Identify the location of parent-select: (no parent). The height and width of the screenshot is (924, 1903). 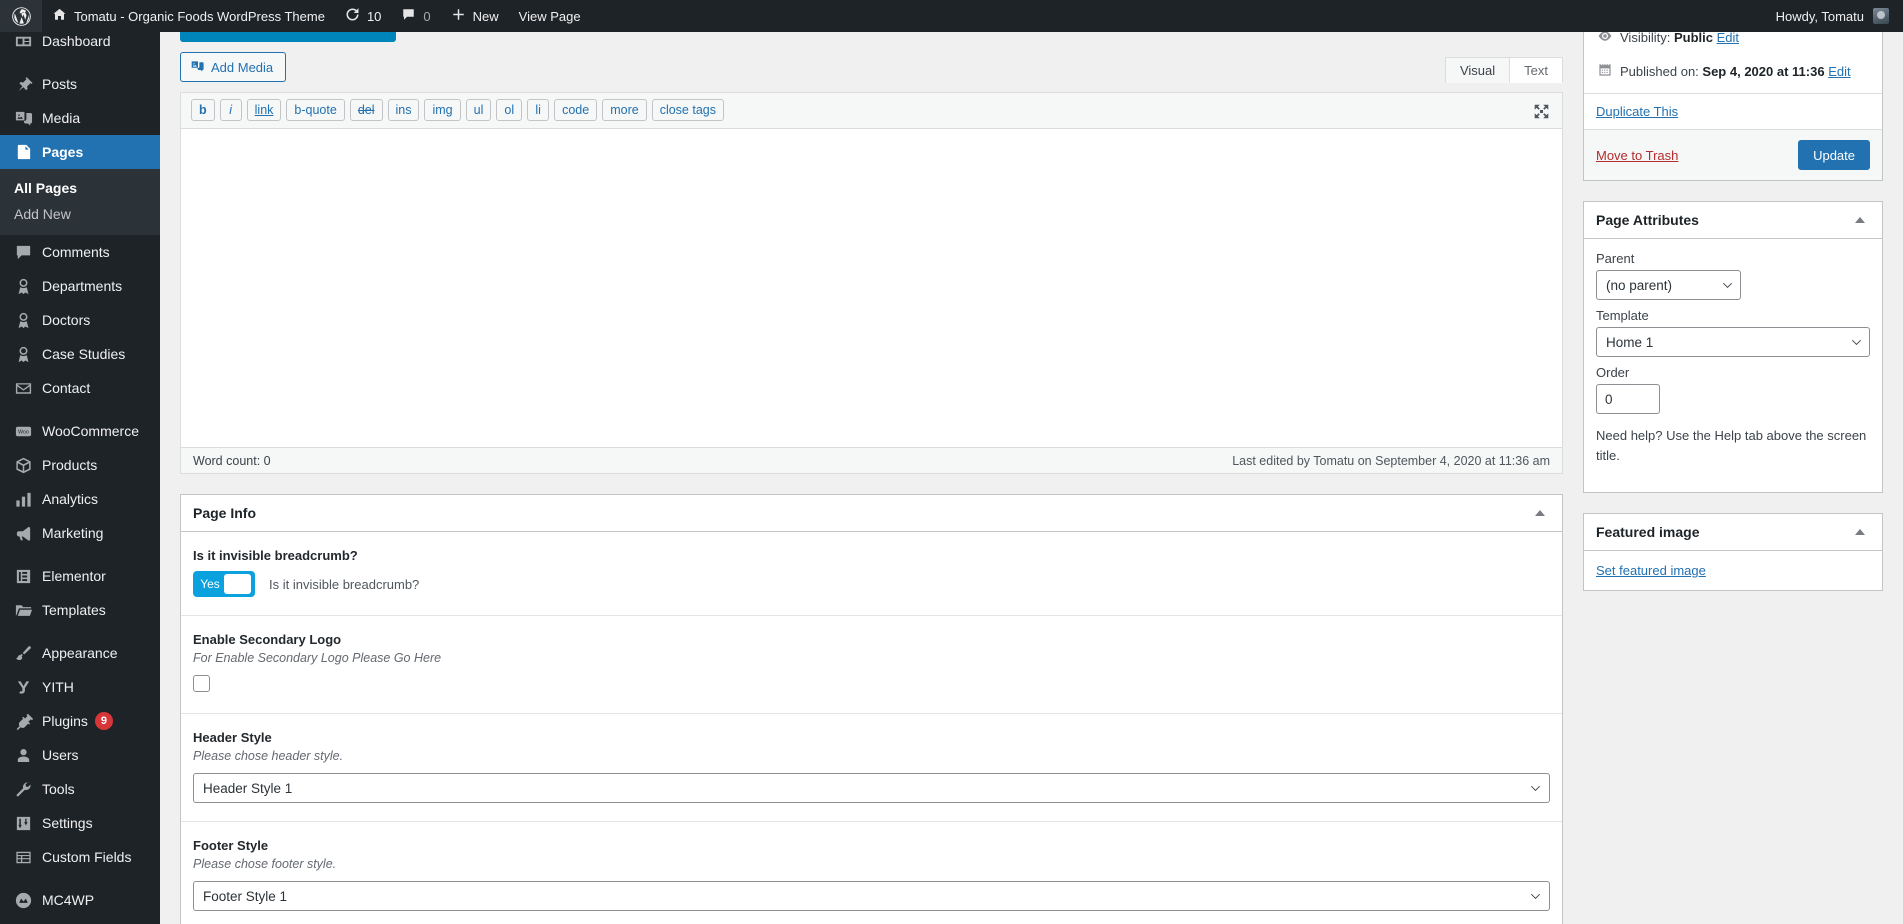
(1668, 285).